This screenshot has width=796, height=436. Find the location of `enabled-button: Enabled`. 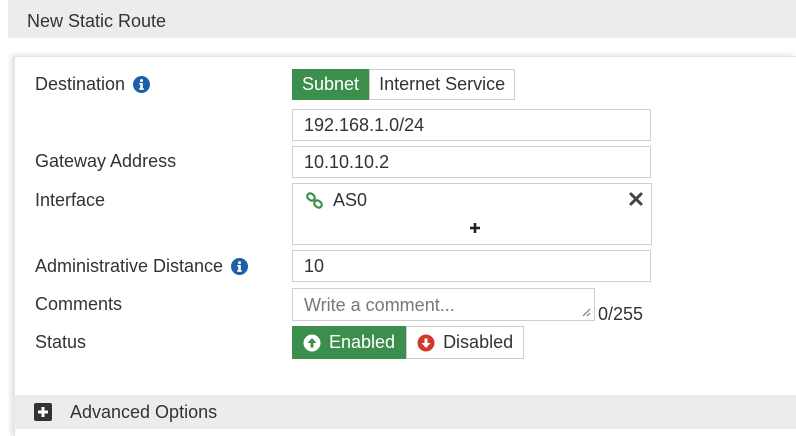

enabled-button: Enabled is located at coordinates (349, 342).